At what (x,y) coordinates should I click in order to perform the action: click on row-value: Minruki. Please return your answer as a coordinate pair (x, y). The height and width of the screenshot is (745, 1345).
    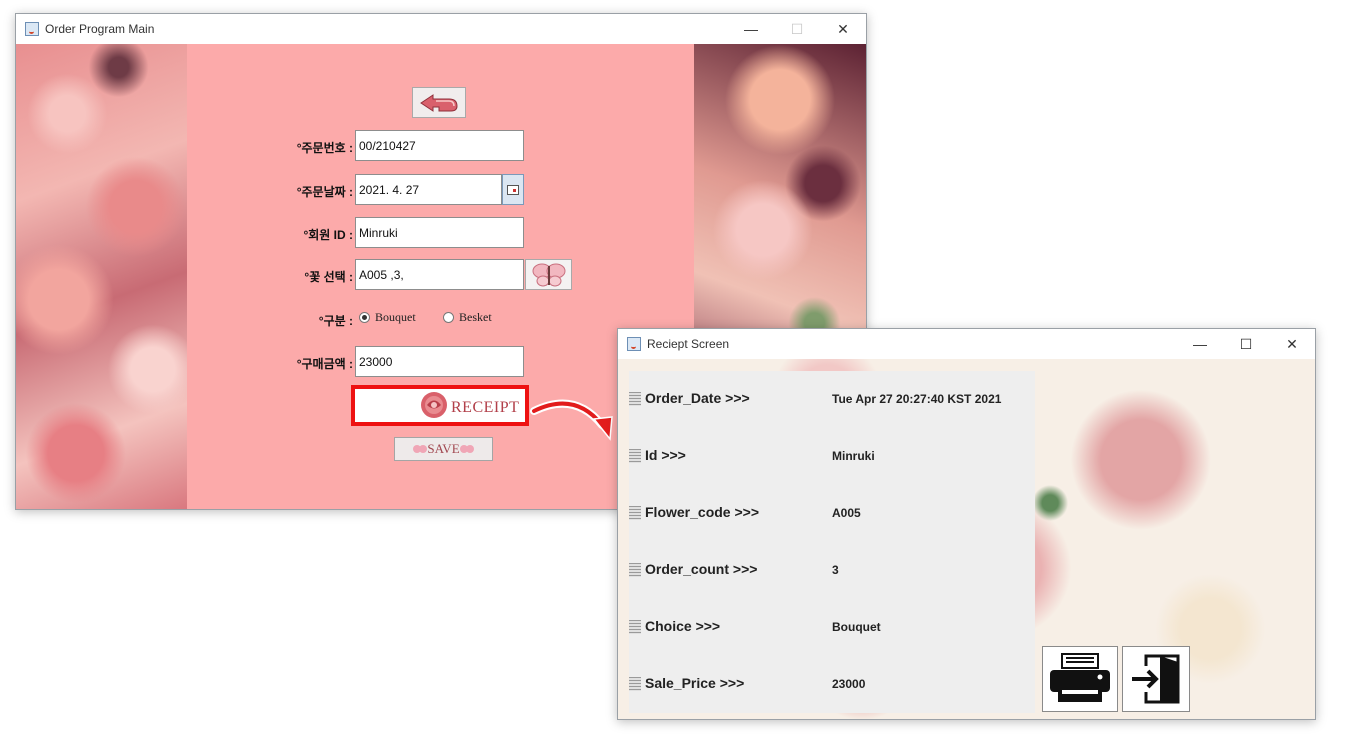
    Looking at the image, I should click on (853, 456).